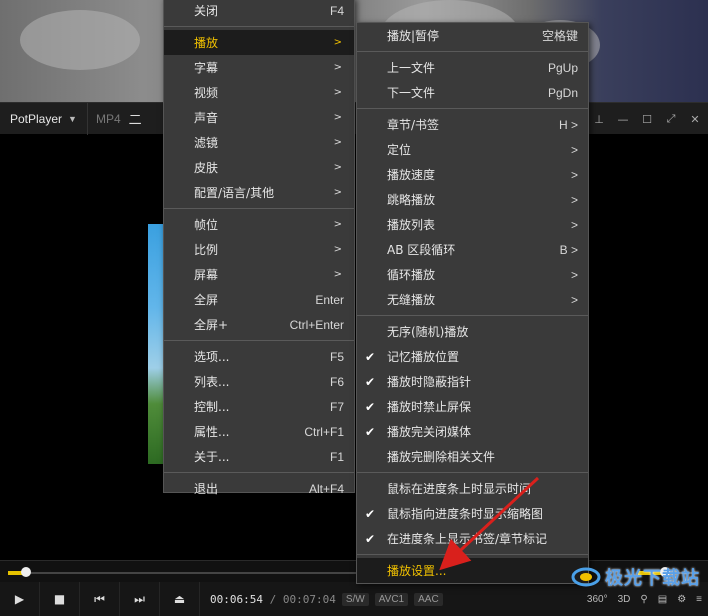 This screenshot has height=616, width=708. What do you see at coordinates (60, 599) in the screenshot?
I see `stop-button: ■` at bounding box center [60, 599].